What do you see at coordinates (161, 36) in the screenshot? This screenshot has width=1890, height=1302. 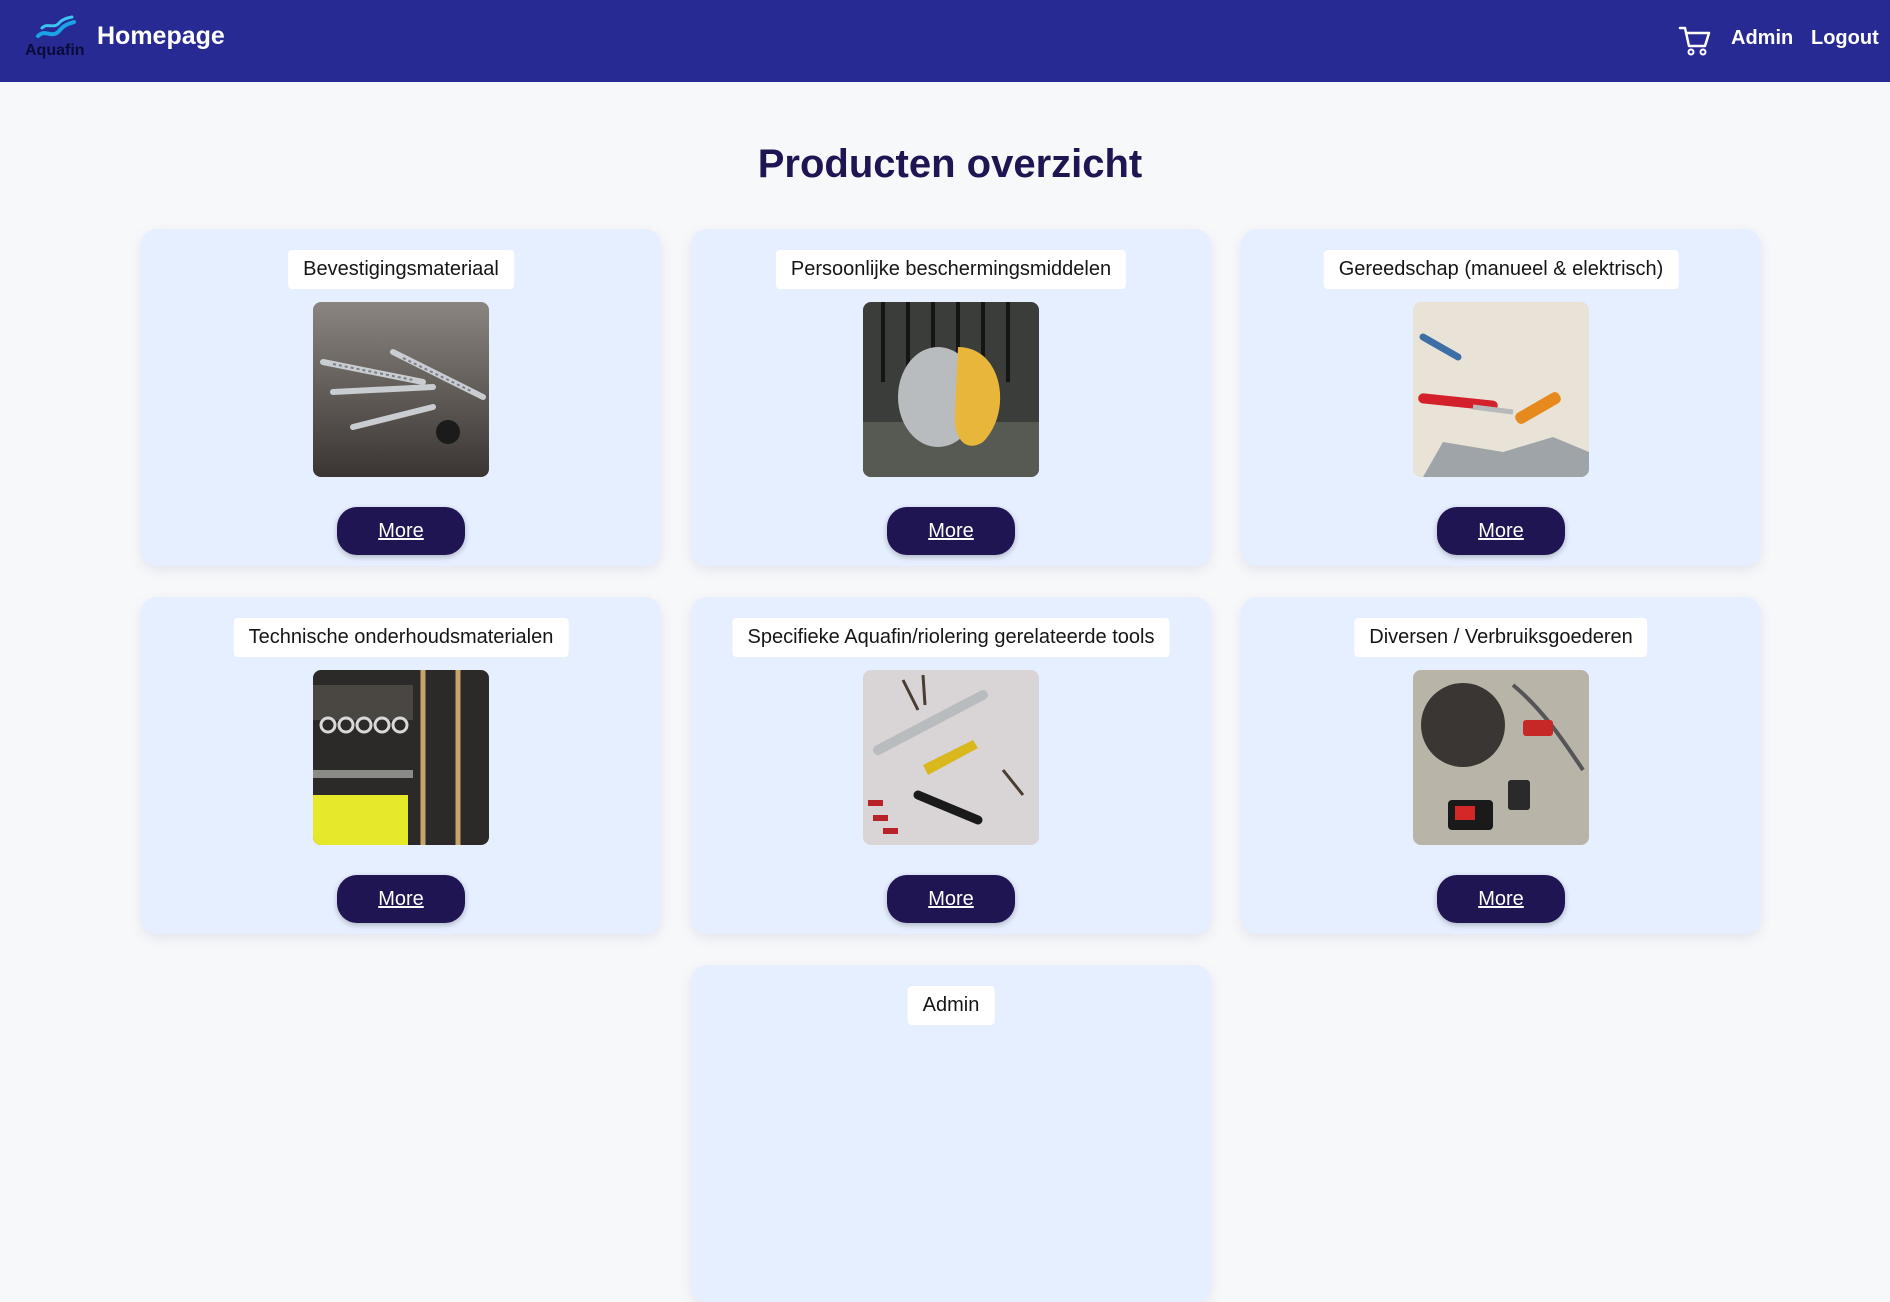 I see `homepage-link: Homepage` at bounding box center [161, 36].